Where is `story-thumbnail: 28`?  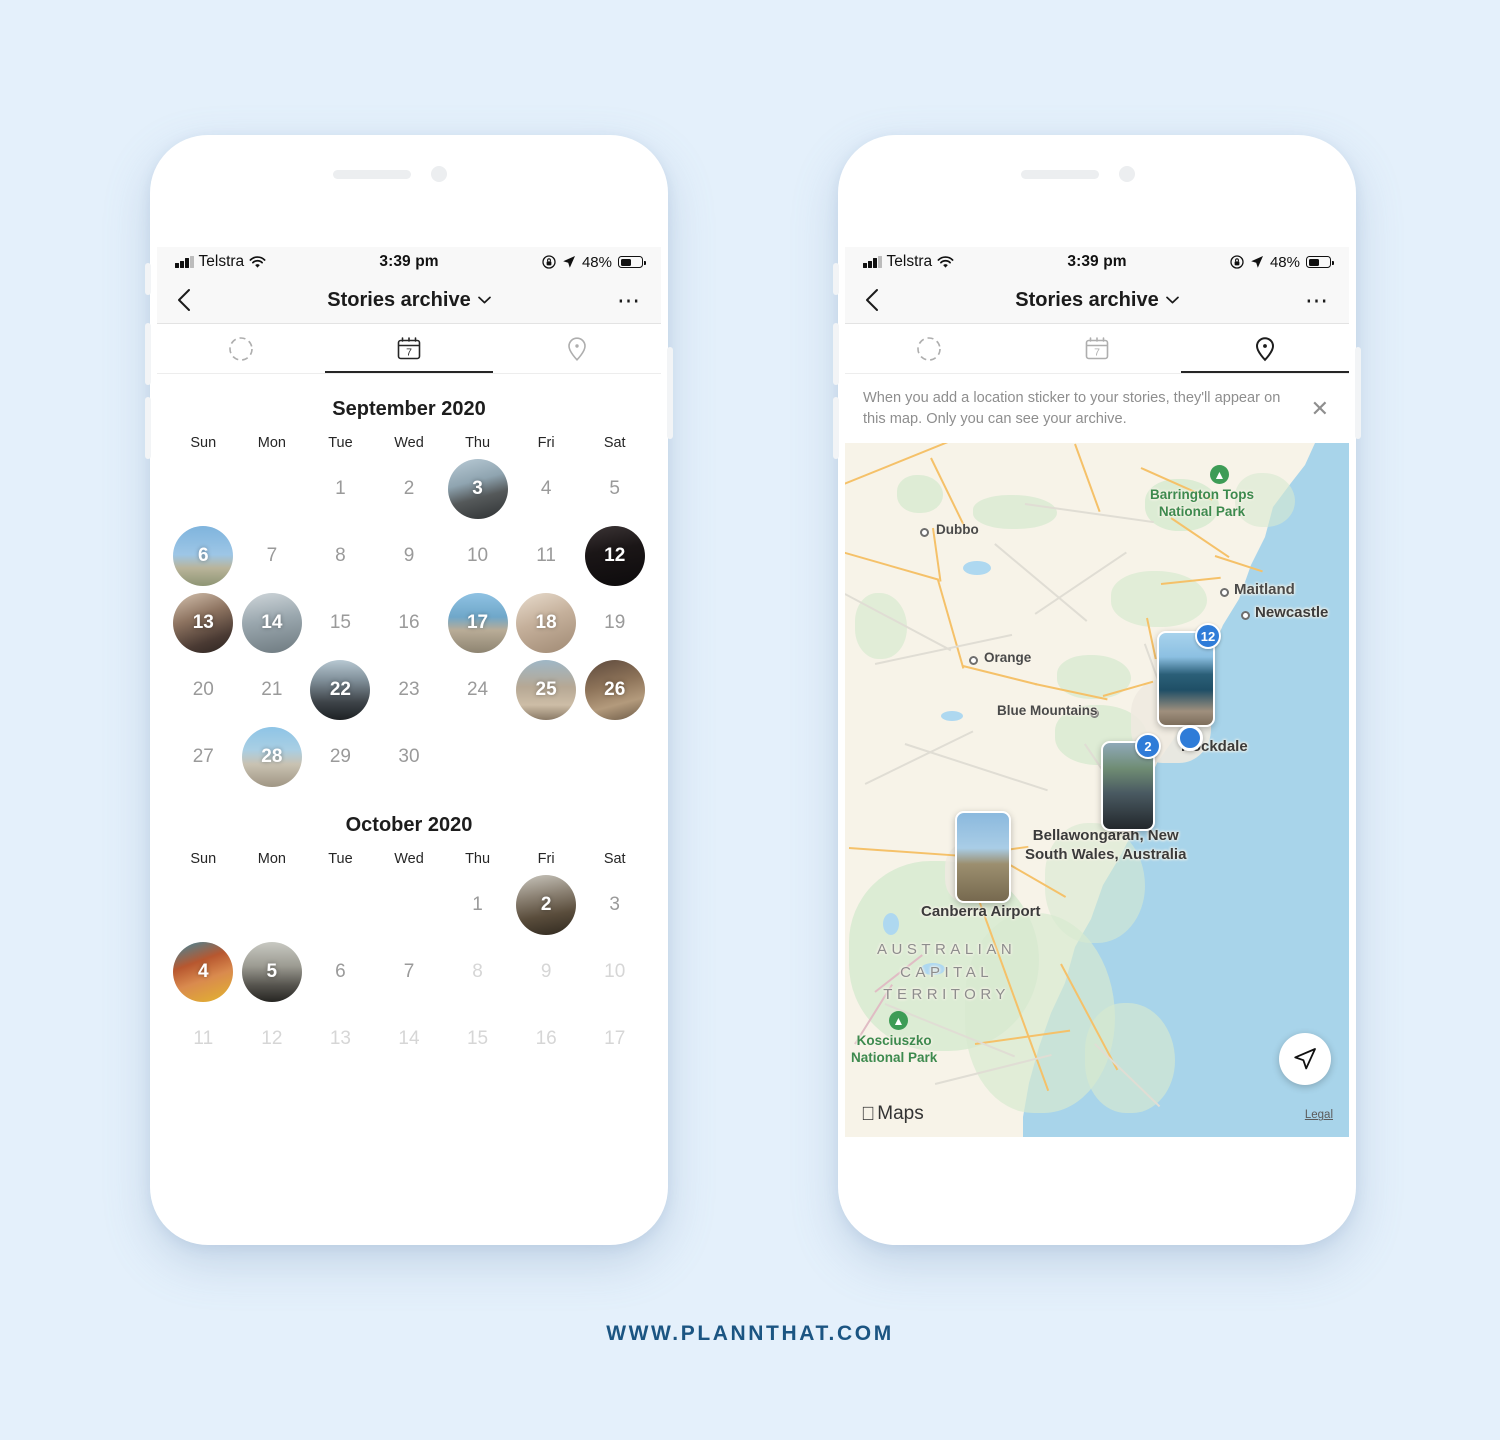 story-thumbnail: 28 is located at coordinates (271, 756).